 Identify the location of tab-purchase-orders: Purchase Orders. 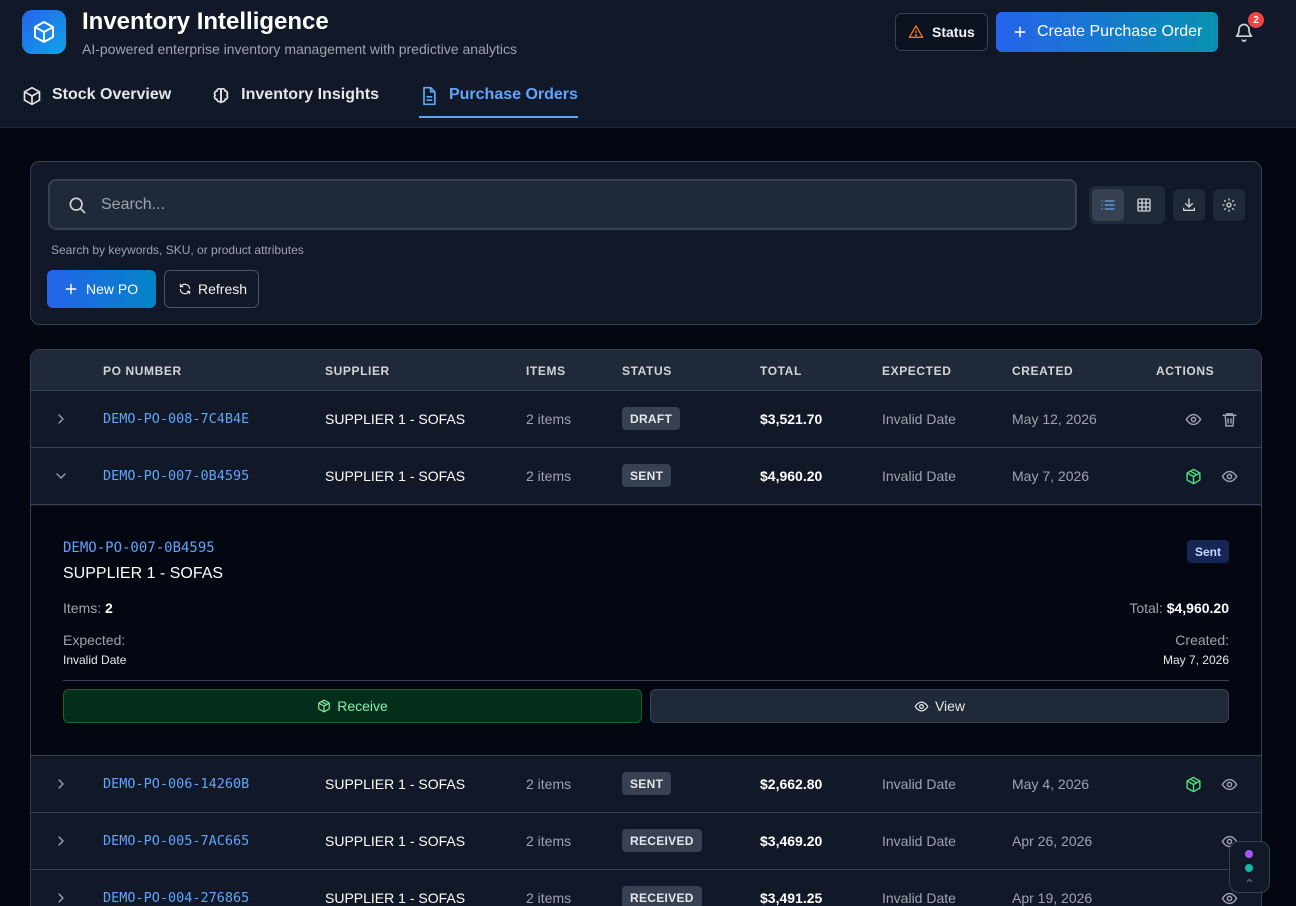
(498, 100).